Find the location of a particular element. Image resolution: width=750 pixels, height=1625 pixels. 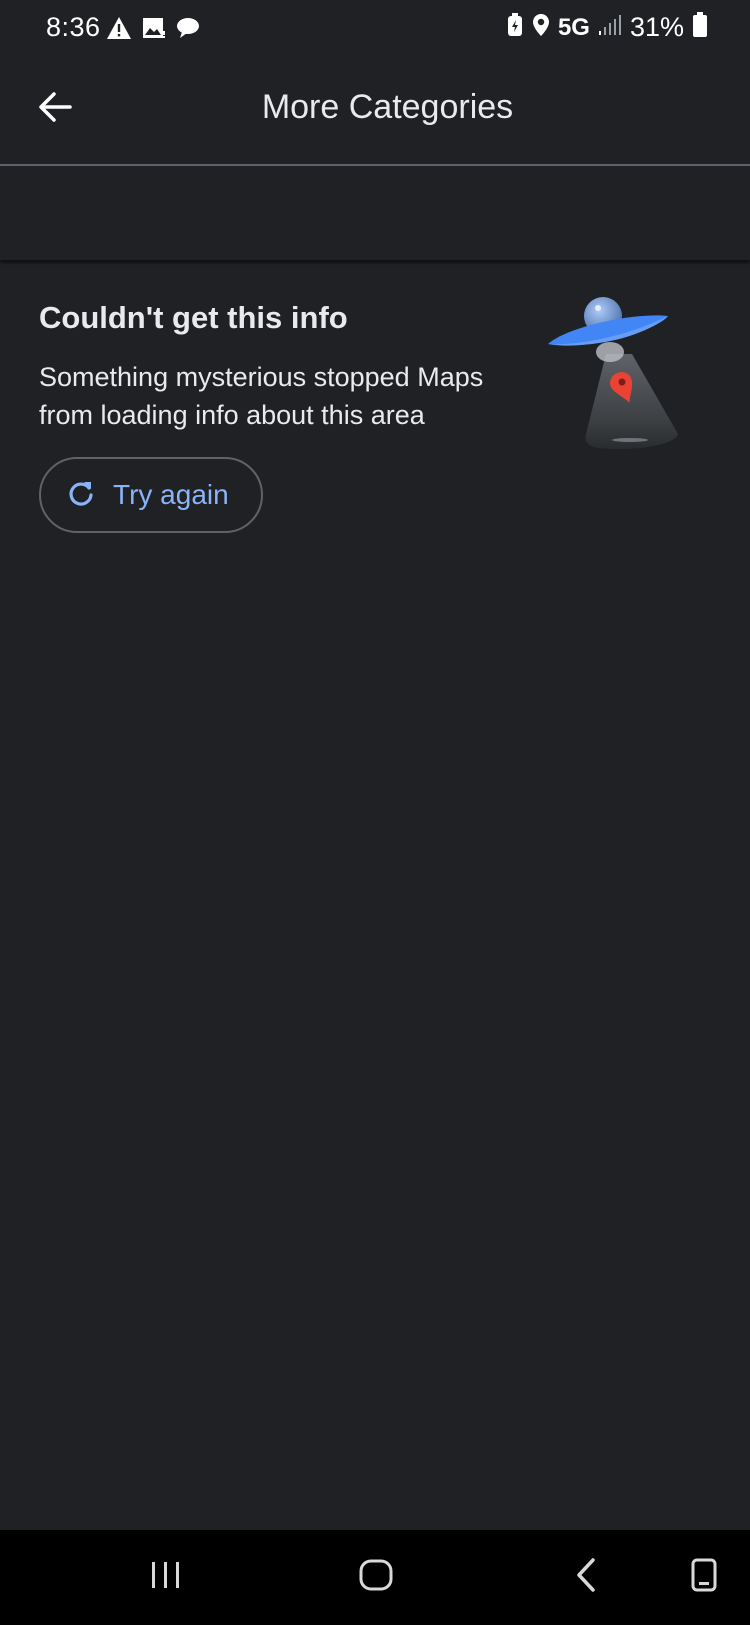

back-icon is located at coordinates (586, 1577).